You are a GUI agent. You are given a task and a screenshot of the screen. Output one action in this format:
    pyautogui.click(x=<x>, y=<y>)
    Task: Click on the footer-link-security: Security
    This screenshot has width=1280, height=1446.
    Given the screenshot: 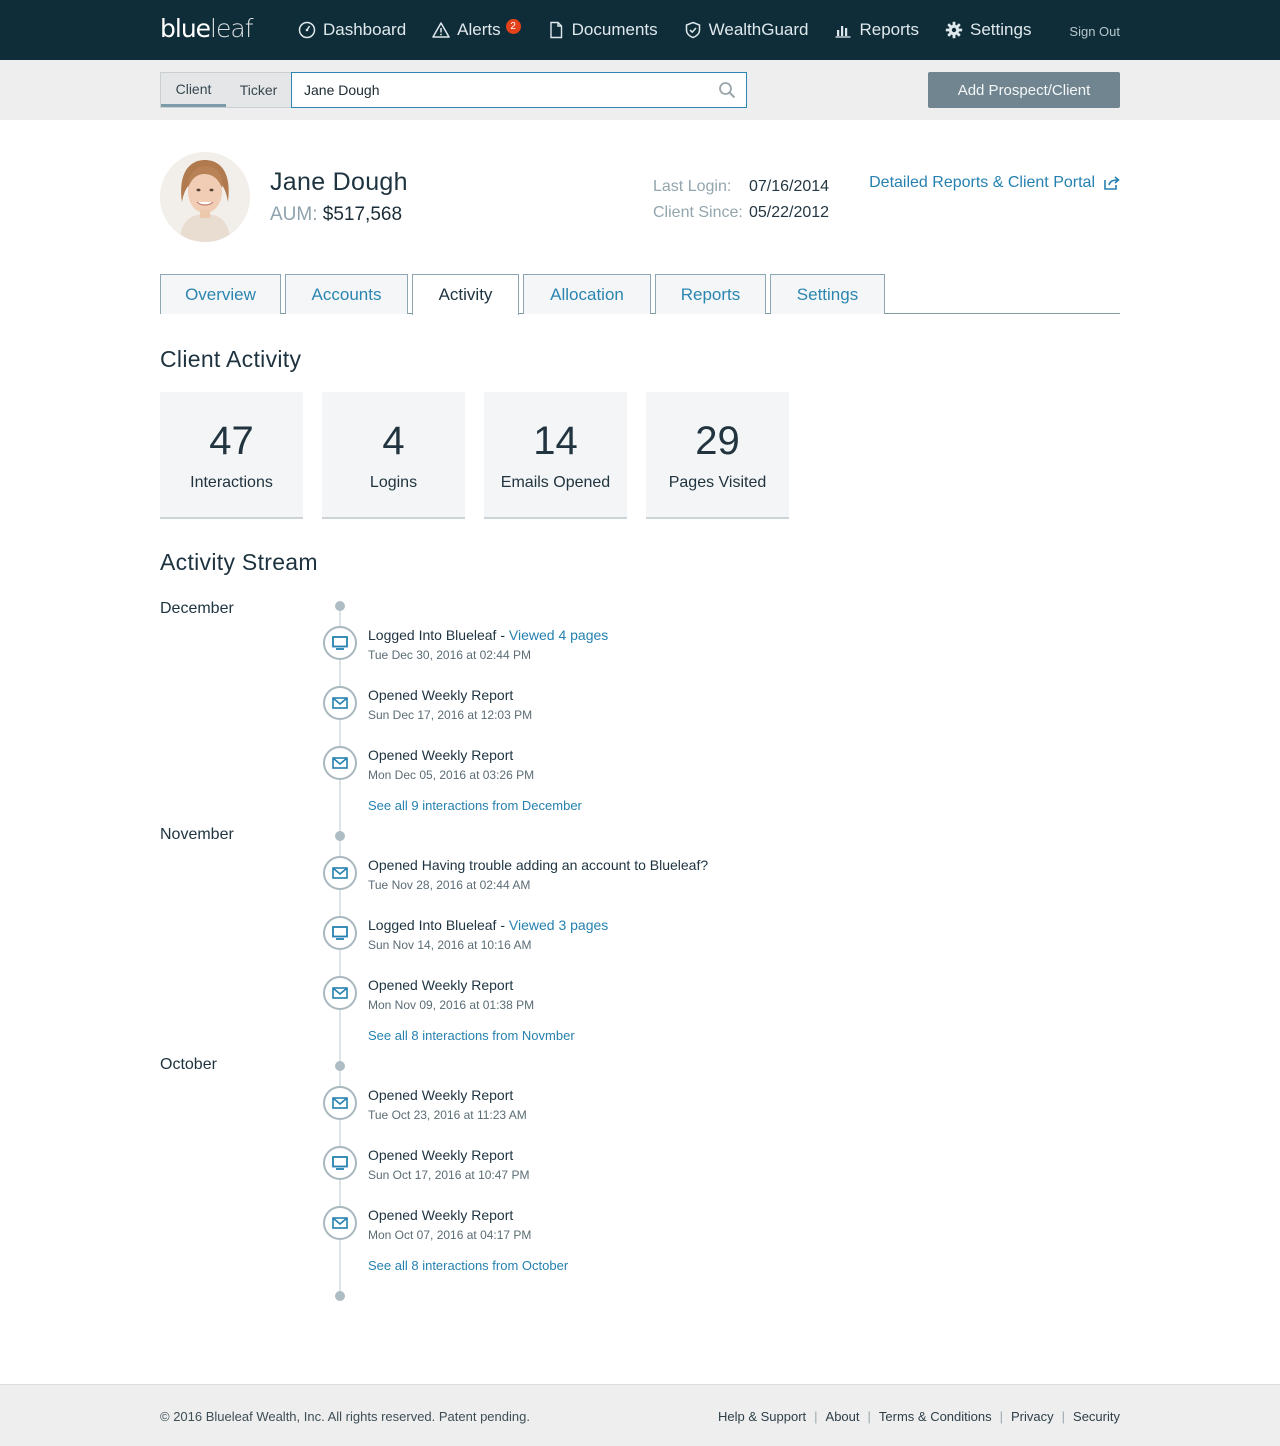 What is the action you would take?
    pyautogui.click(x=1096, y=1416)
    